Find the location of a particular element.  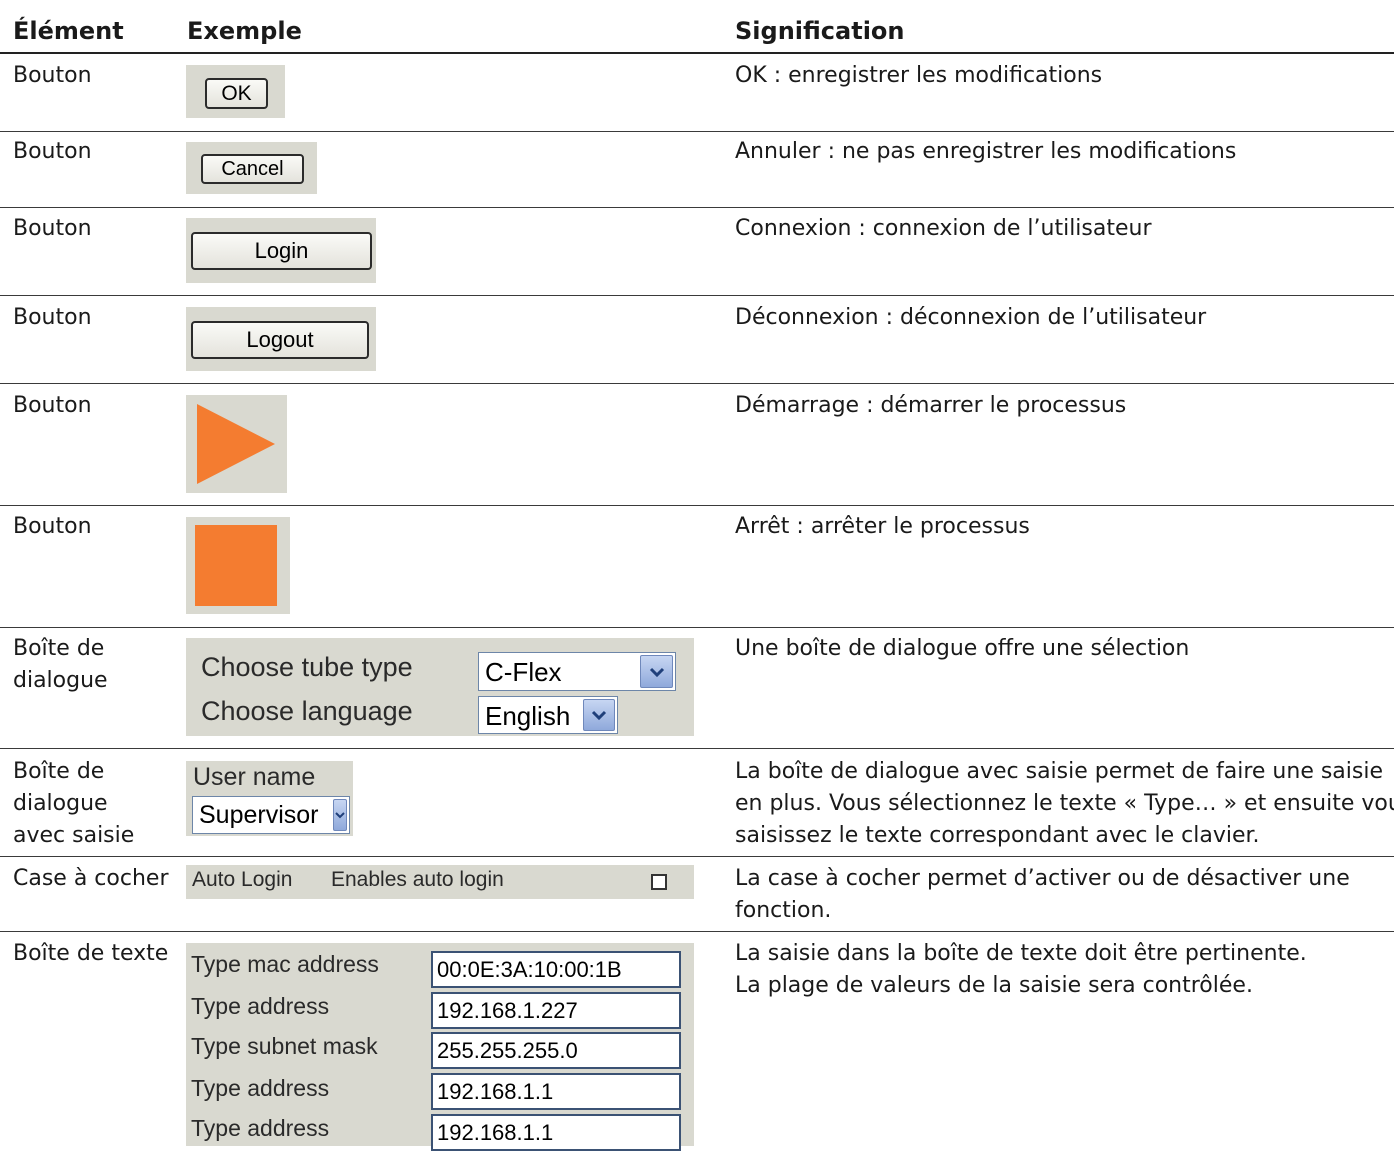

subnet-mask-input: 255.255.255.0 is located at coordinates (556, 1050).